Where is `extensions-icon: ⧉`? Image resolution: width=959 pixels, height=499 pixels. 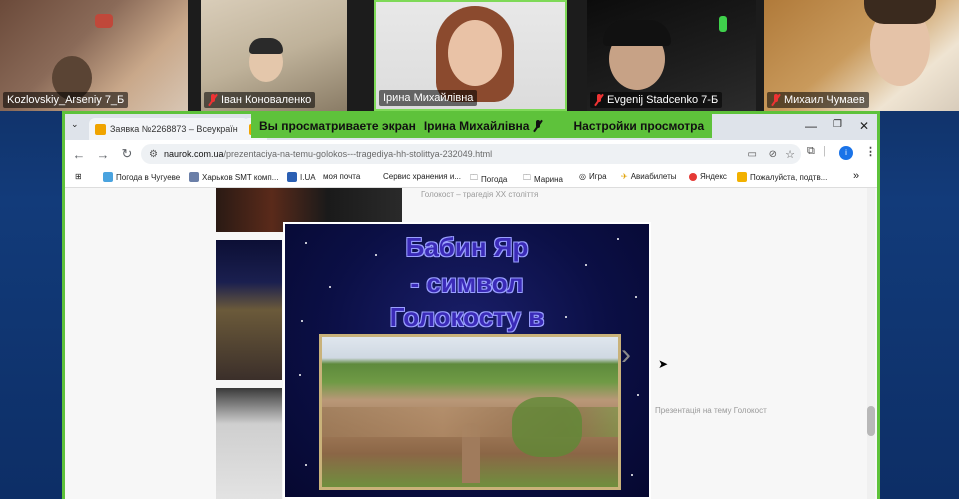
extensions-icon: ⧉ is located at coordinates (811, 151).